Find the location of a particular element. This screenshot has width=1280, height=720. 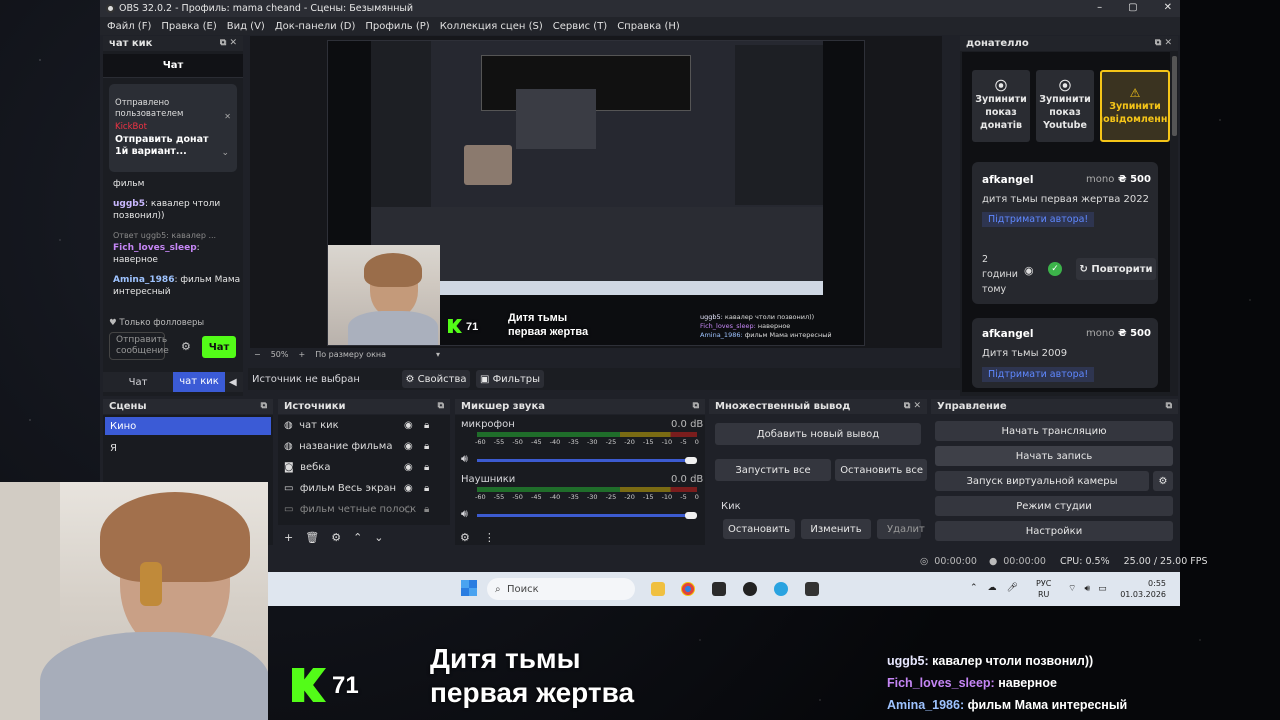

close-button: ✕ is located at coordinates (1168, 7).